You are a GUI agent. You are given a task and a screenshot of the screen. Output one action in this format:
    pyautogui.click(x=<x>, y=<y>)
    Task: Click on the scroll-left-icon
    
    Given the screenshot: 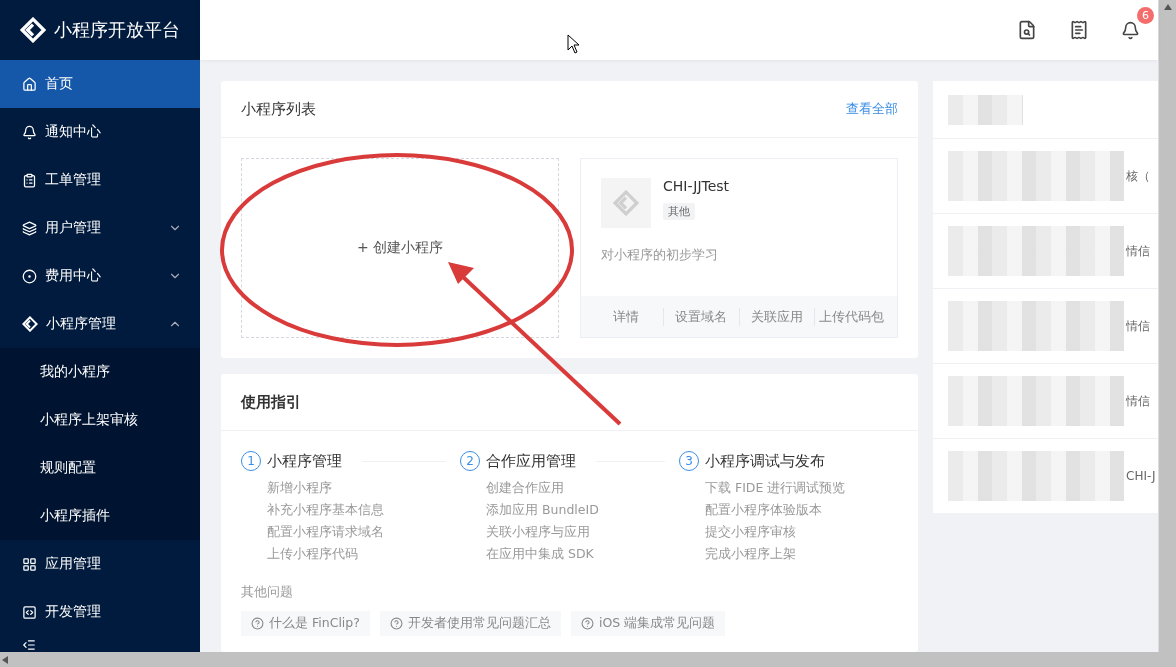 What is the action you would take?
    pyautogui.click(x=5, y=659)
    